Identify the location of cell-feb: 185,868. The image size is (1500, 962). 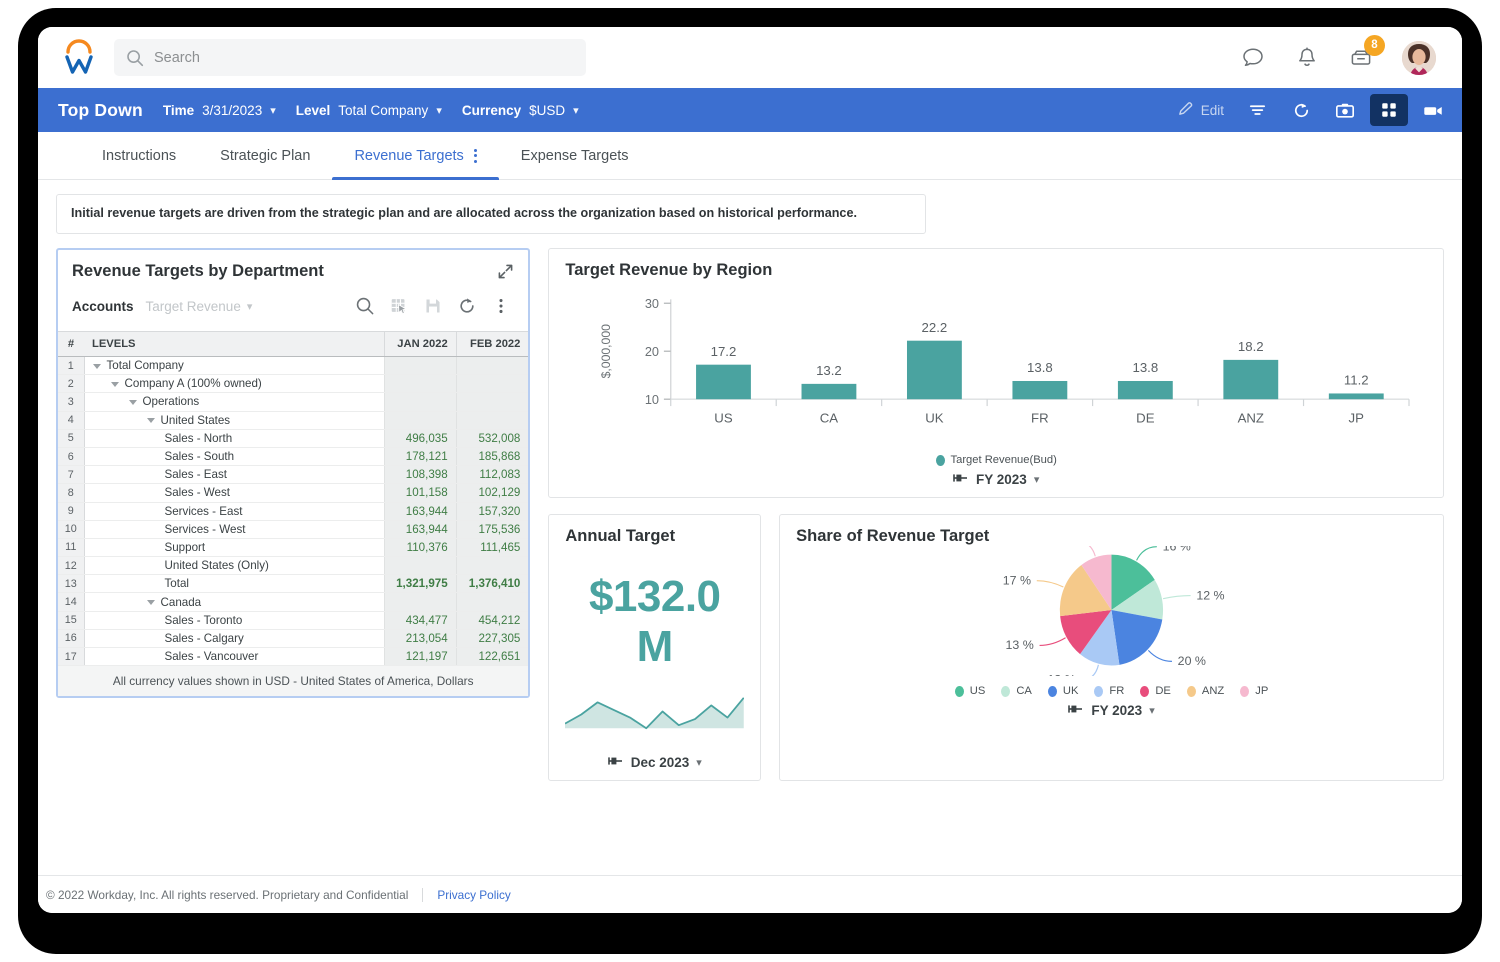
(492, 457).